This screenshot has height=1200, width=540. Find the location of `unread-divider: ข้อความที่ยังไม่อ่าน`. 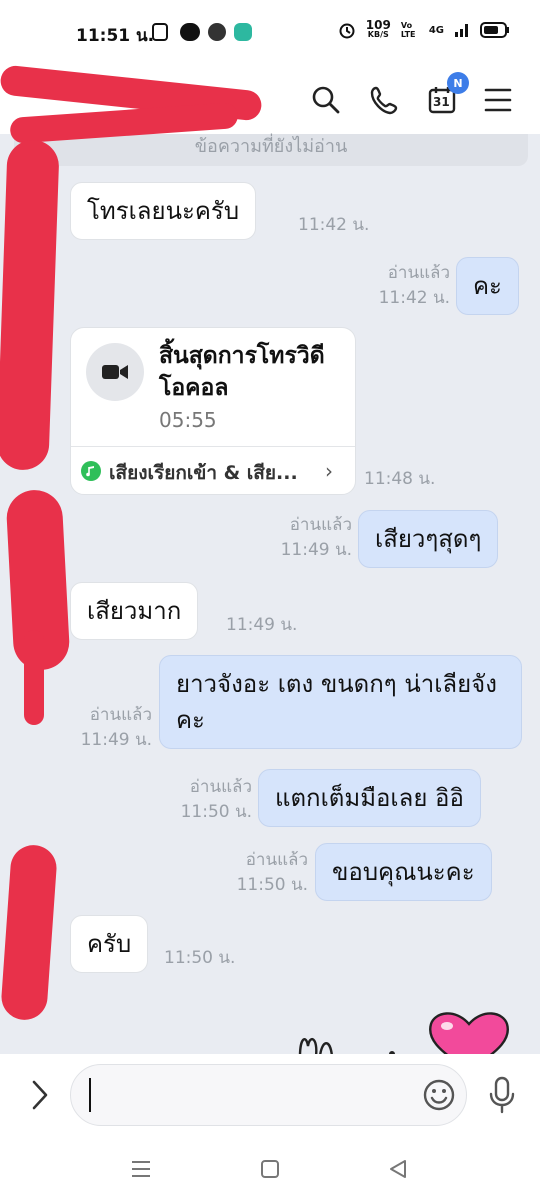

unread-divider: ข้อความที่ยังไม่อ่าน is located at coordinates (271, 150).